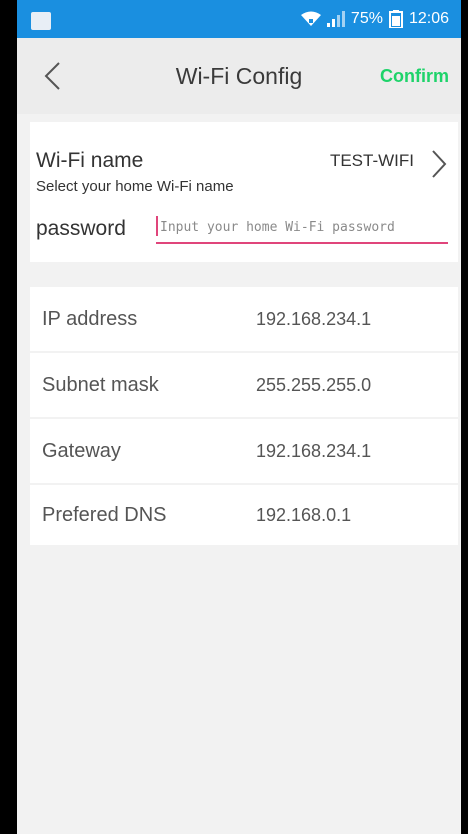 This screenshot has height=834, width=468. Describe the element at coordinates (90, 319) in the screenshot. I see `ip-address-label: IP address` at that location.